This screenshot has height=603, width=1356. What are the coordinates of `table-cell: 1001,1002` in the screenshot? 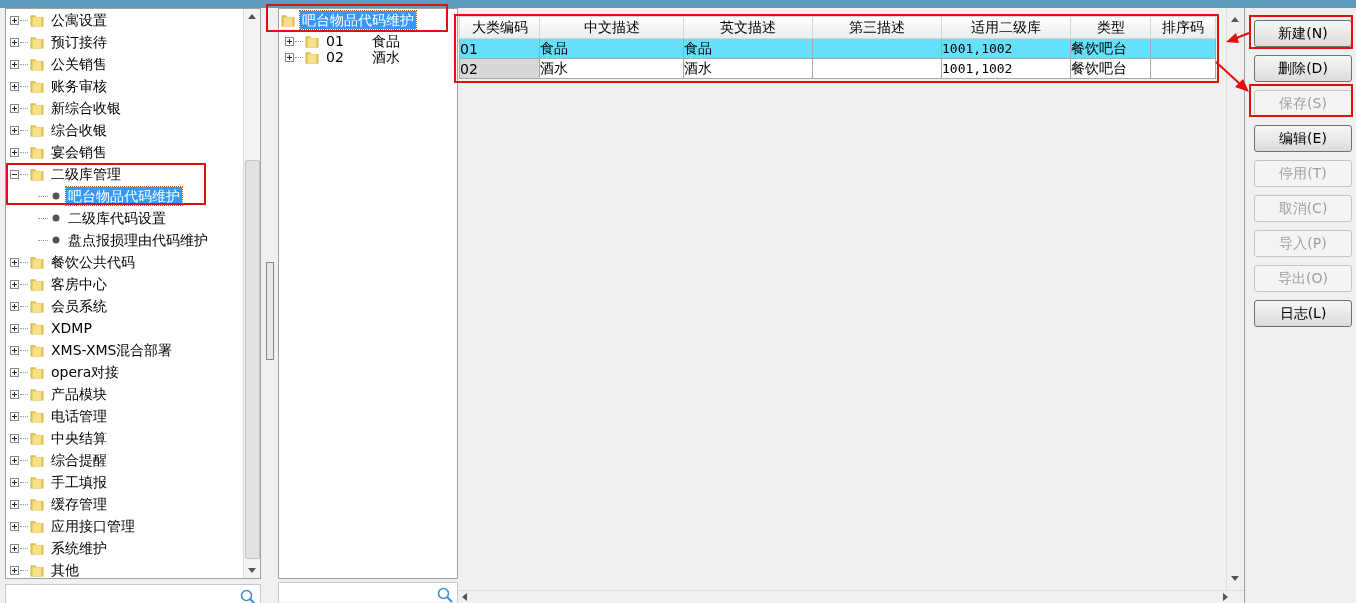 It's located at (1006, 68).